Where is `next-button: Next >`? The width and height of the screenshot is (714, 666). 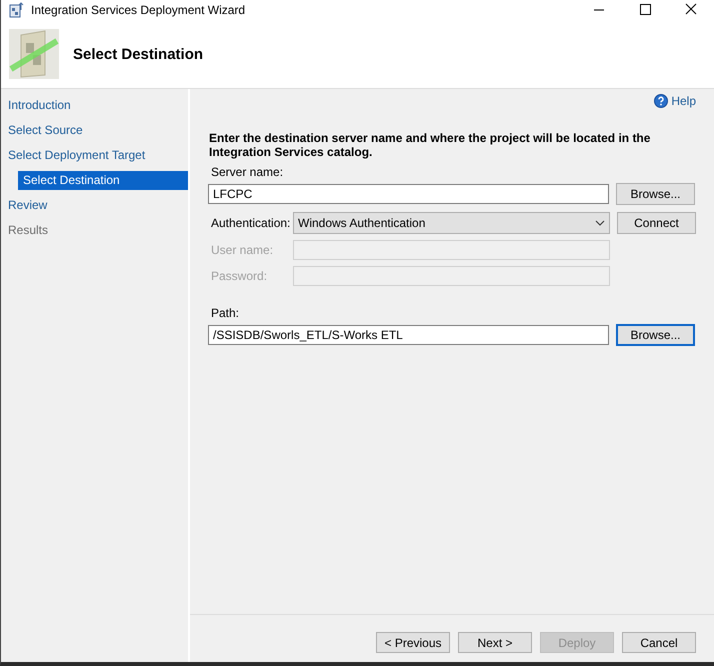
next-button: Next > is located at coordinates (495, 642).